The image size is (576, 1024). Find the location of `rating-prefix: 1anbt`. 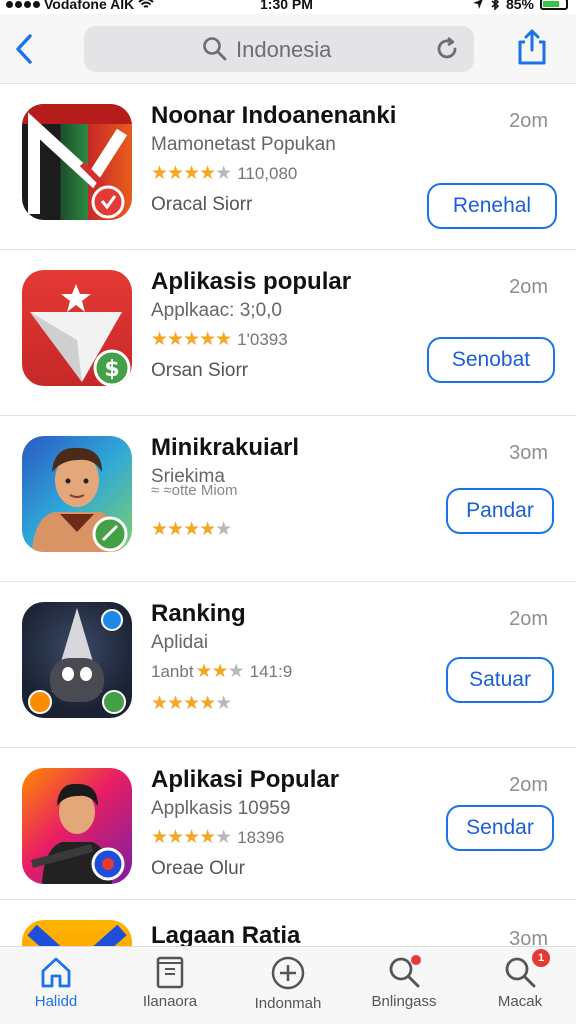

rating-prefix: 1anbt is located at coordinates (172, 671).